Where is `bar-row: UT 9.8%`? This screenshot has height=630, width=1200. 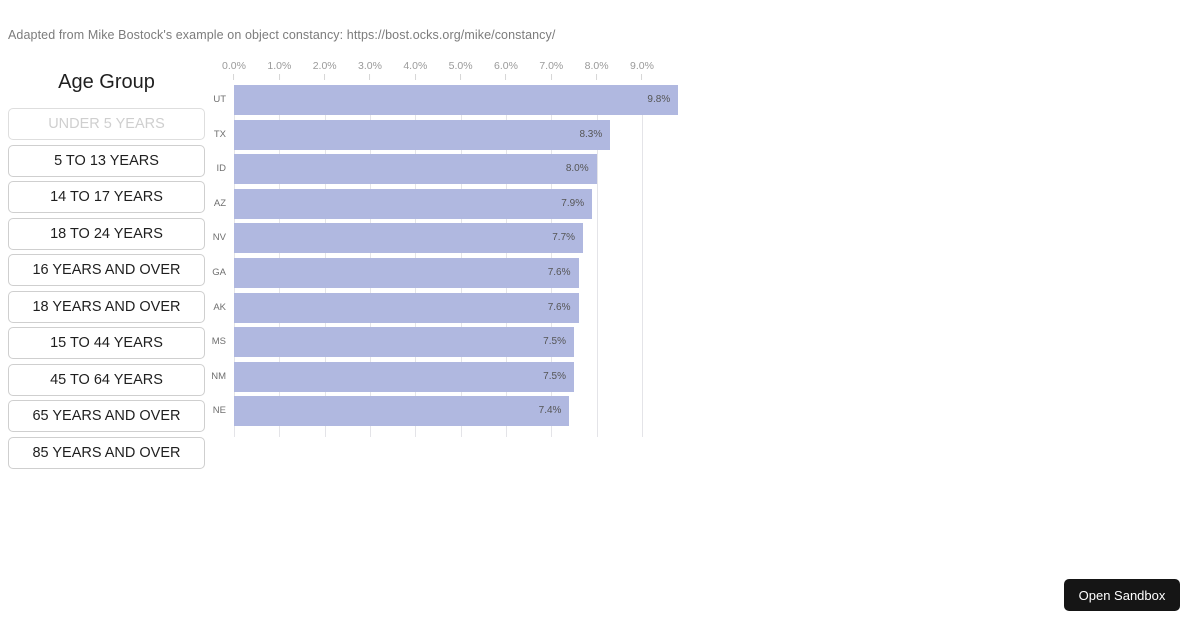 bar-row: UT 9.8% is located at coordinates (455, 100).